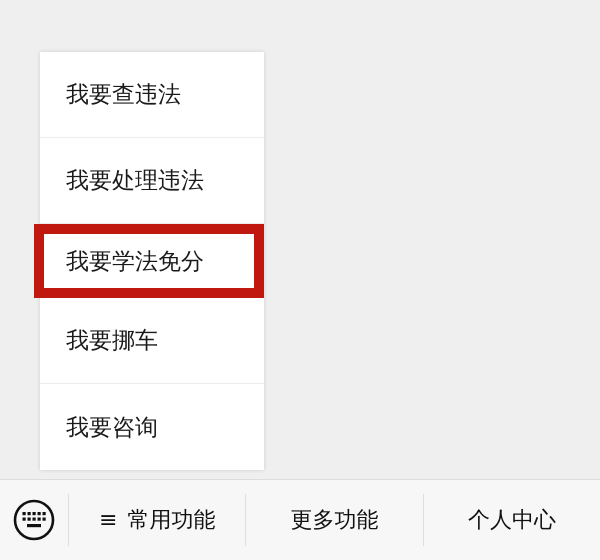  What do you see at coordinates (152, 427) in the screenshot?
I see `menu-item: 我要咨询` at bounding box center [152, 427].